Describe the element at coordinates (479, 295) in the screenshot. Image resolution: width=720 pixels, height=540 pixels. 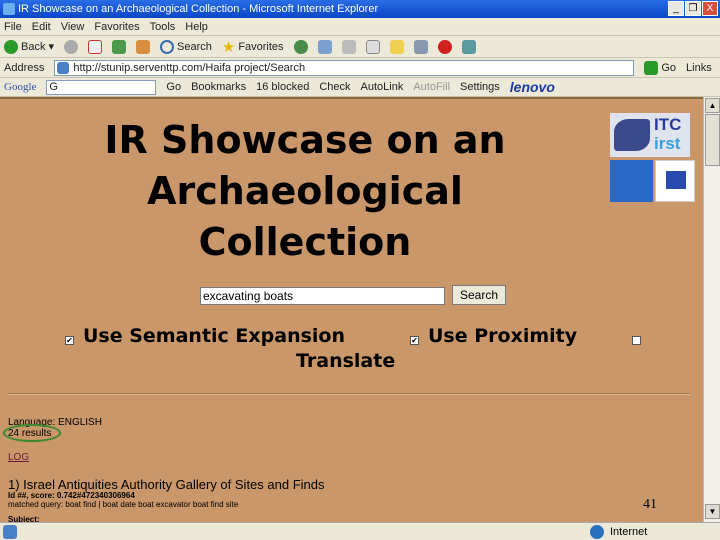
I see `search-submit-button: Search` at that location.